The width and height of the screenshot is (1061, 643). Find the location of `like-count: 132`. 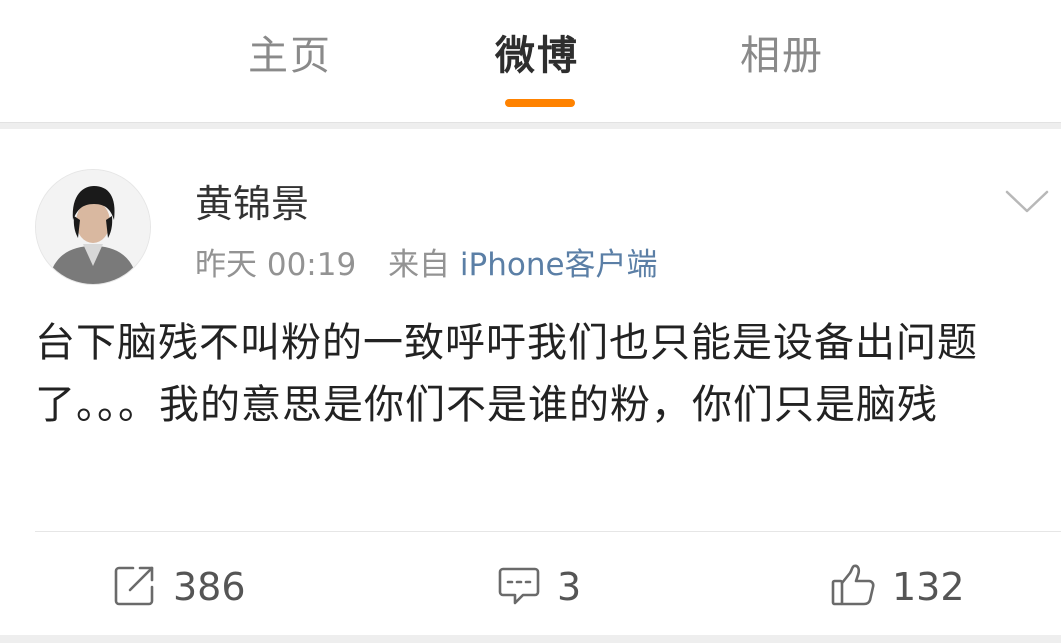

like-count: 132 is located at coordinates (928, 587).